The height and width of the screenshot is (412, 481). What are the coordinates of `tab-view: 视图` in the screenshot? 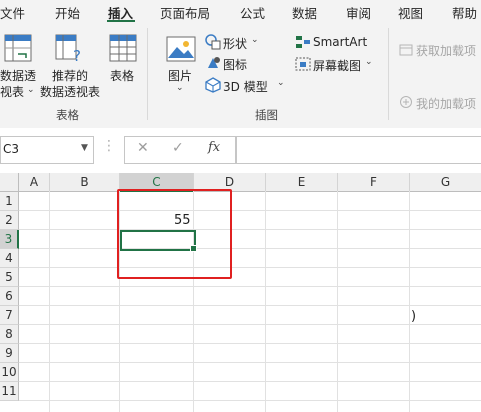 It's located at (410, 12).